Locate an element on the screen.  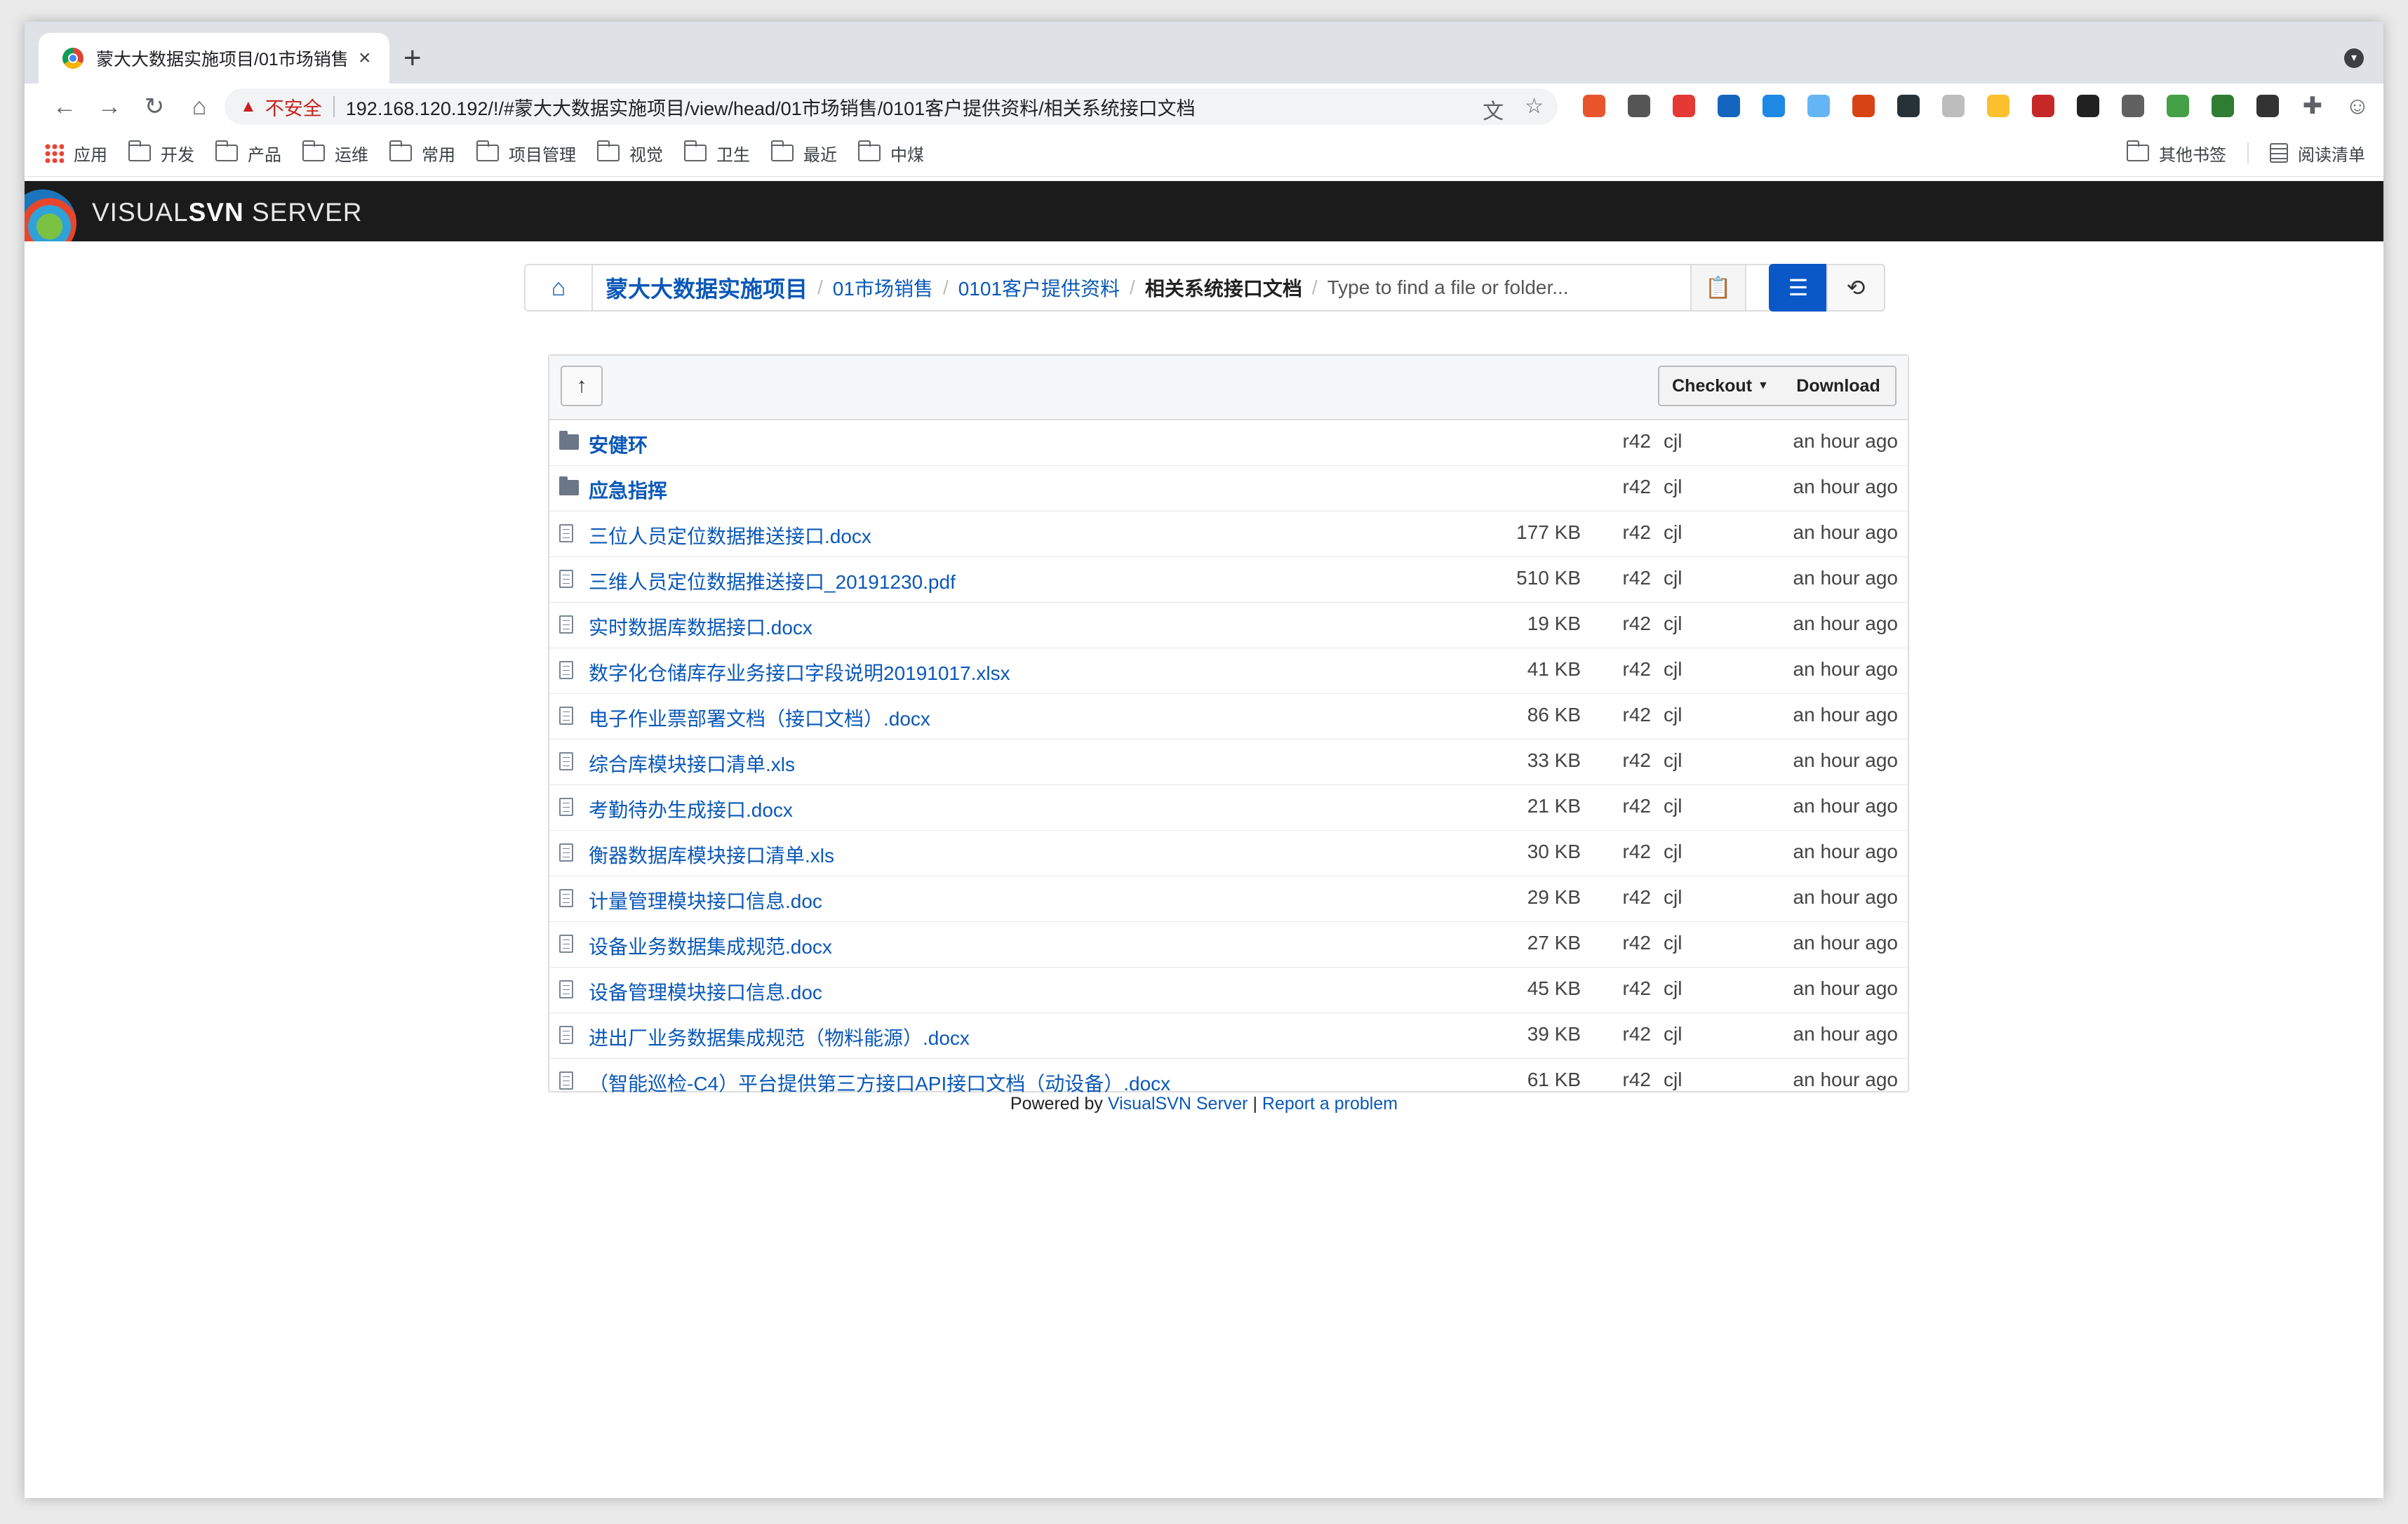
file-row: 设备管理模块接口信息.doc 45 KB r42 cjl an hour ago is located at coordinates (1228, 990).